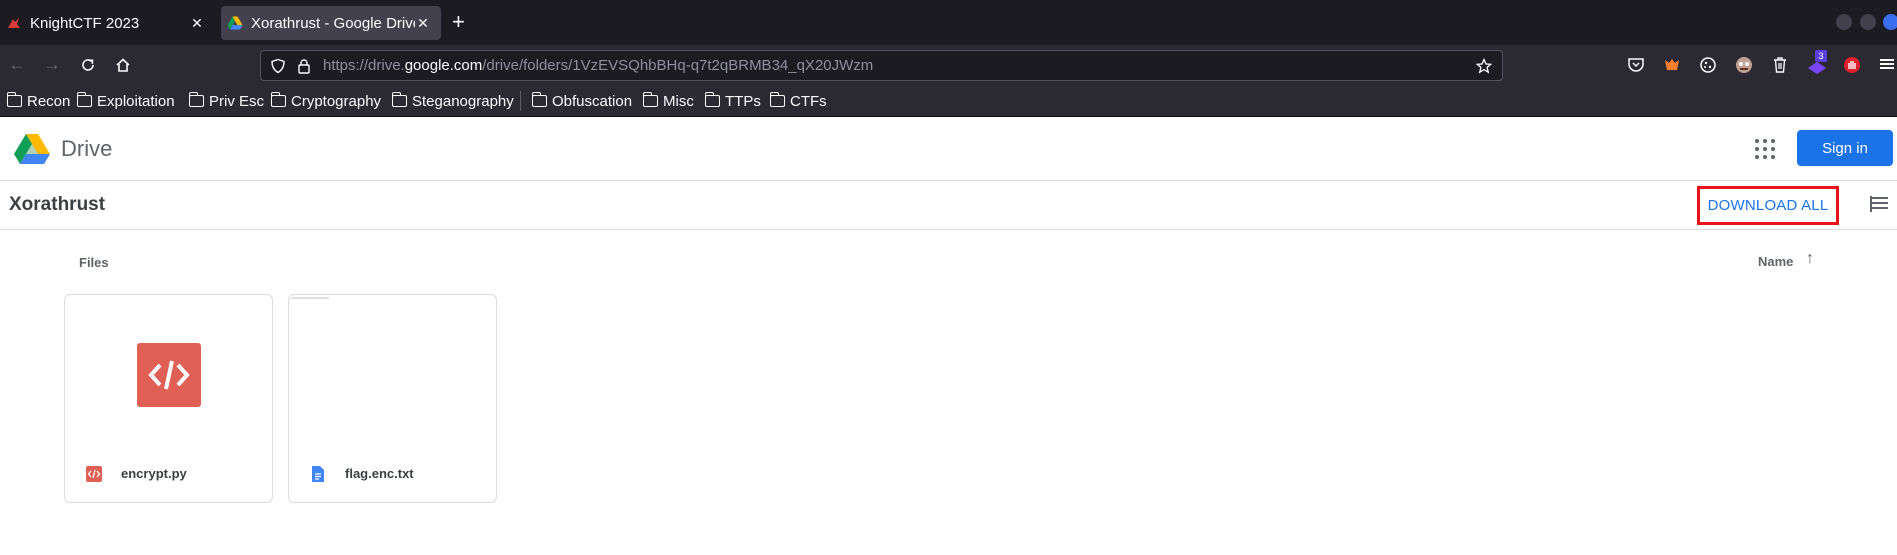  I want to click on bookmark-folder-steganography: Steganography, so click(452, 101).